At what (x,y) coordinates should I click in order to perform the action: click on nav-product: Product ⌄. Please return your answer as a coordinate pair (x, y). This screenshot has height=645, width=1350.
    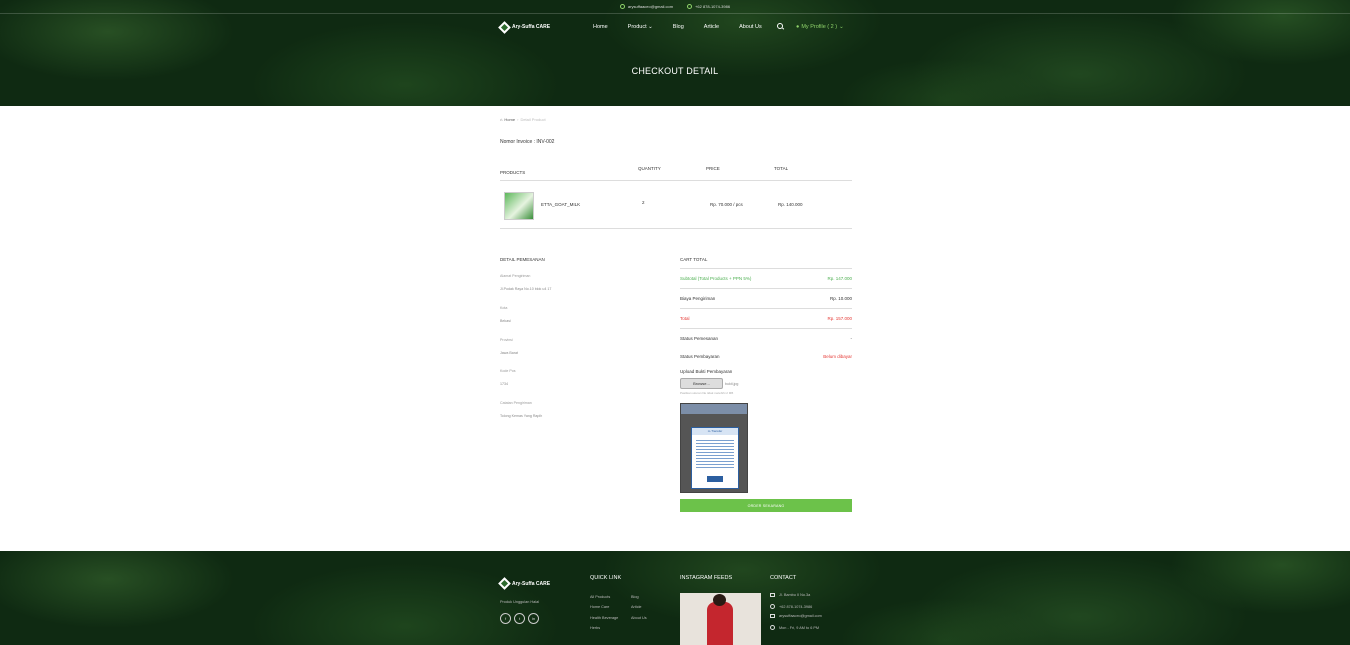
    Looking at the image, I should click on (640, 27).